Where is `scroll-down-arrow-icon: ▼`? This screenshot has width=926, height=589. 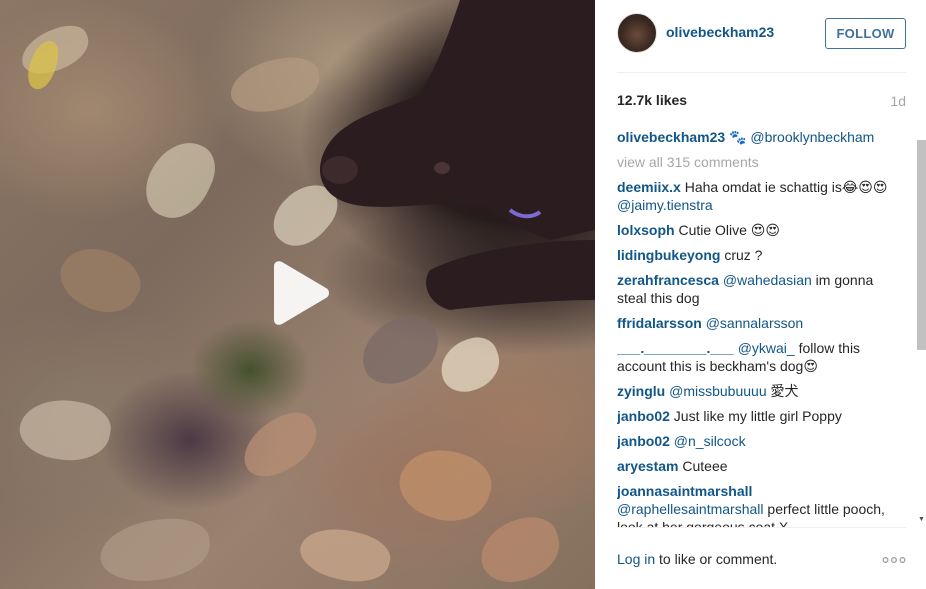 scroll-down-arrow-icon: ▼ is located at coordinates (921, 520).